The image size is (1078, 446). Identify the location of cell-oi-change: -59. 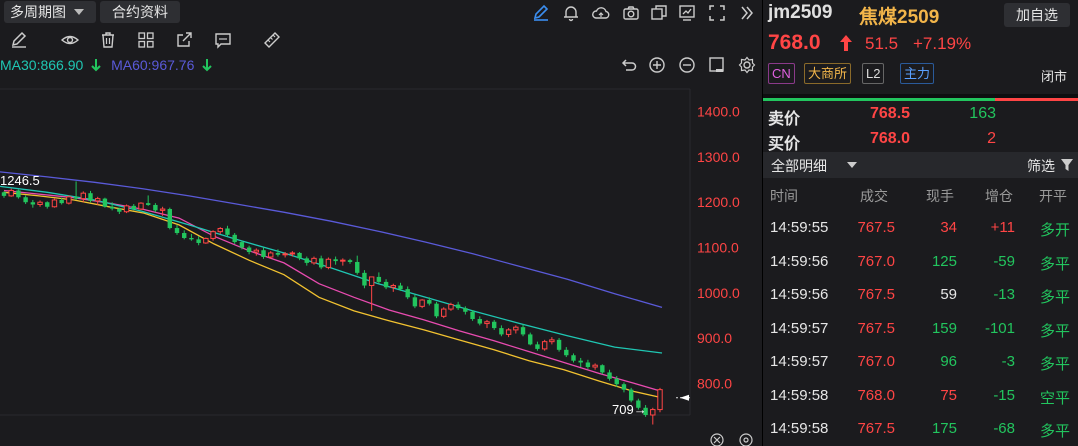
(1004, 261).